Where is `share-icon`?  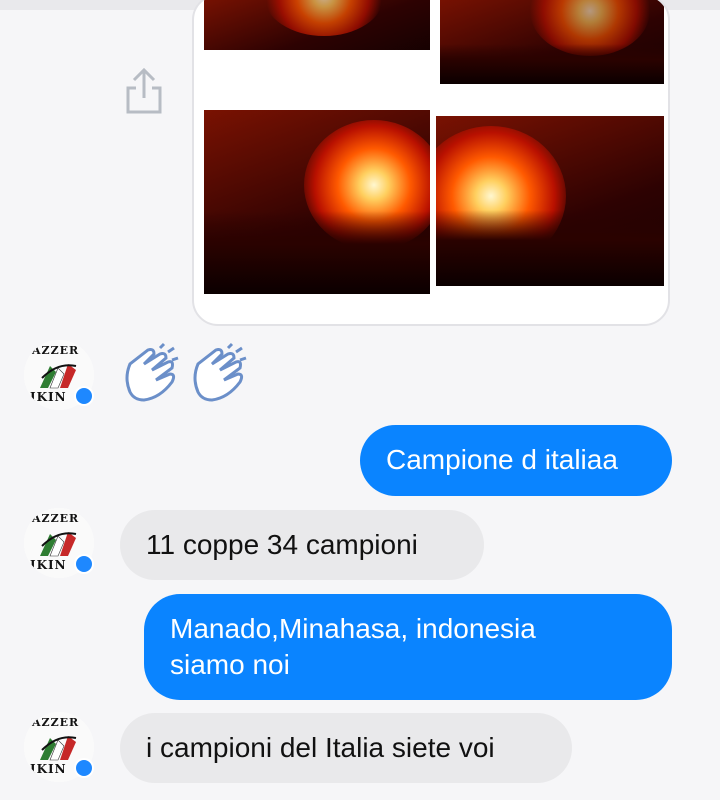 share-icon is located at coordinates (144, 91).